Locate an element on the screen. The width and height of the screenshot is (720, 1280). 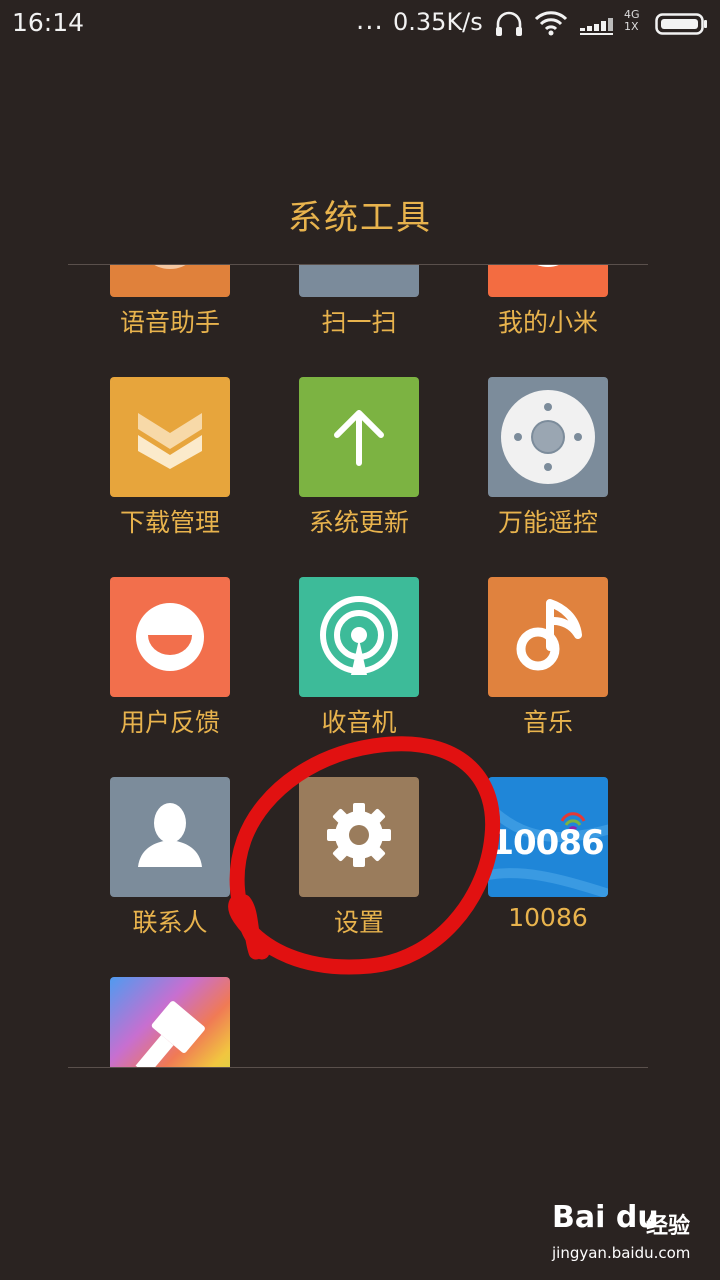
app-voice-assistant: 语音助手 is located at coordinates (170, 321).